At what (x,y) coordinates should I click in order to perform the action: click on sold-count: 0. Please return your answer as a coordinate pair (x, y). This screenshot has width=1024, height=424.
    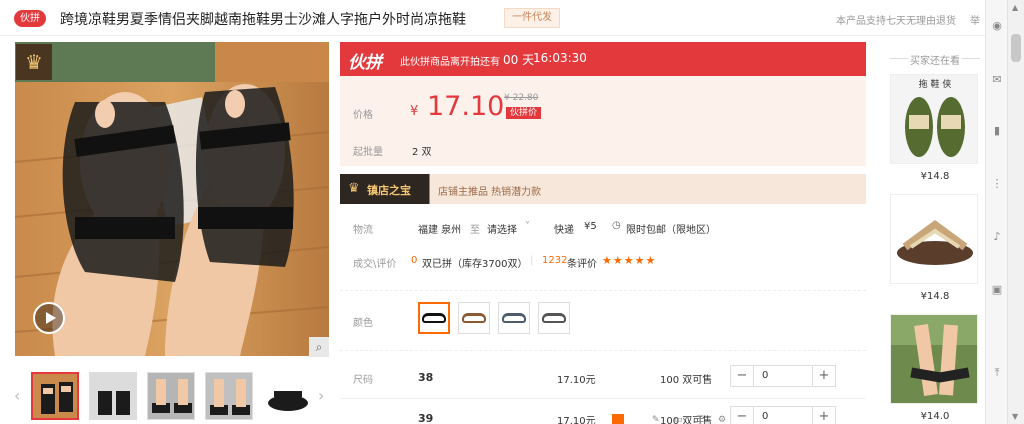
    Looking at the image, I should click on (414, 260).